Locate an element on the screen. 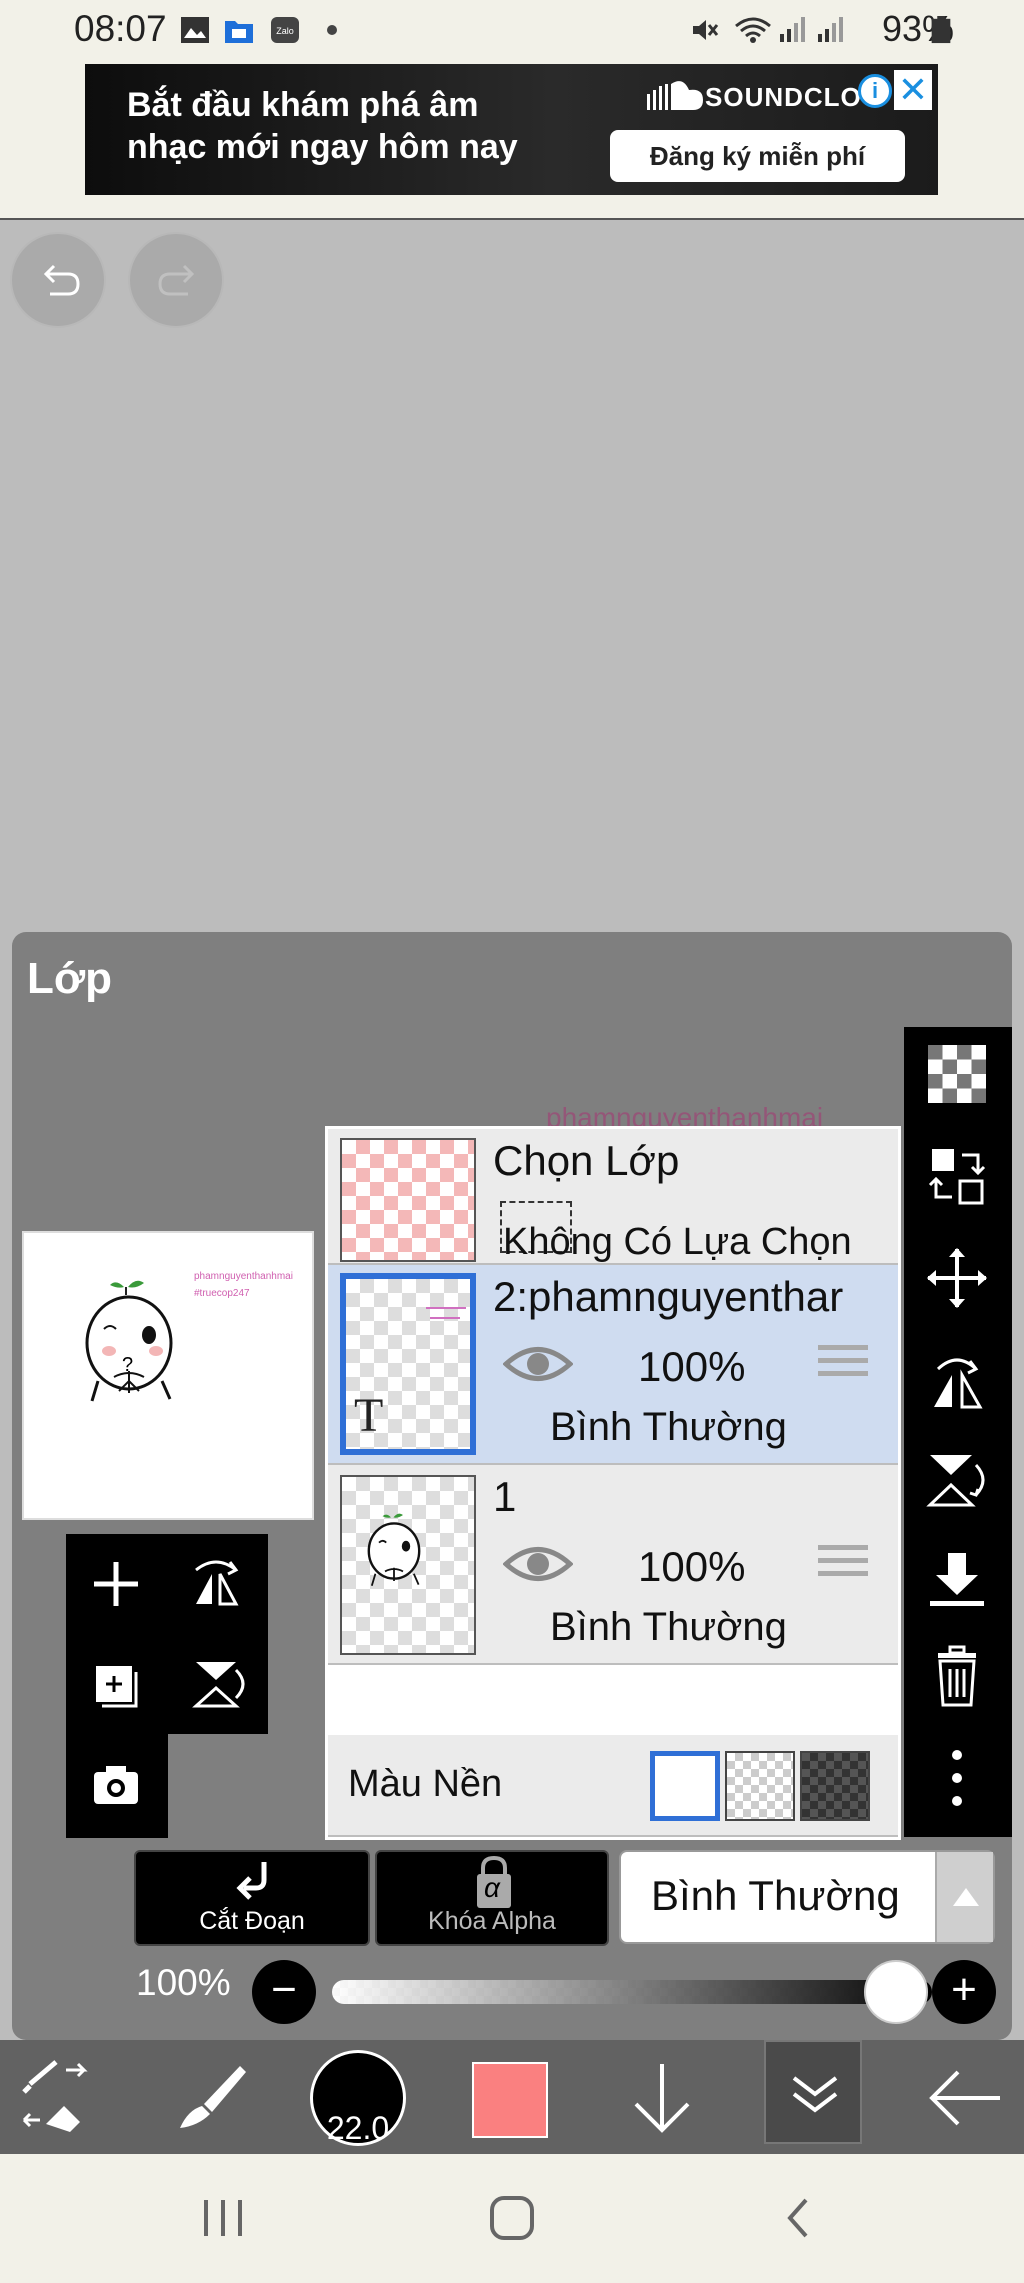 The width and height of the screenshot is (1024, 2283). undo-button is located at coordinates (58, 280).